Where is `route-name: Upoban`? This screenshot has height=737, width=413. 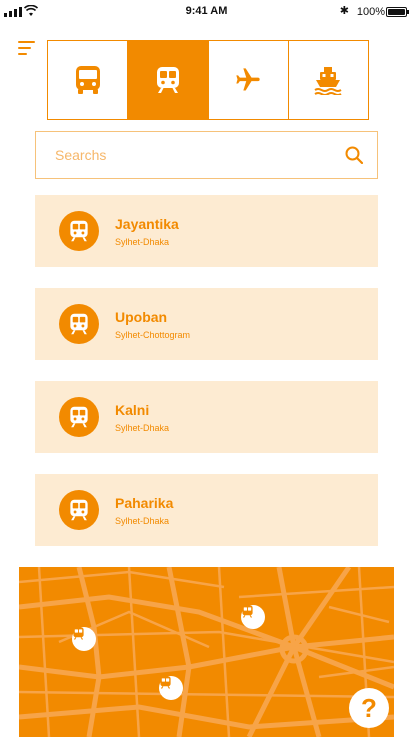
route-name: Upoban is located at coordinates (141, 316).